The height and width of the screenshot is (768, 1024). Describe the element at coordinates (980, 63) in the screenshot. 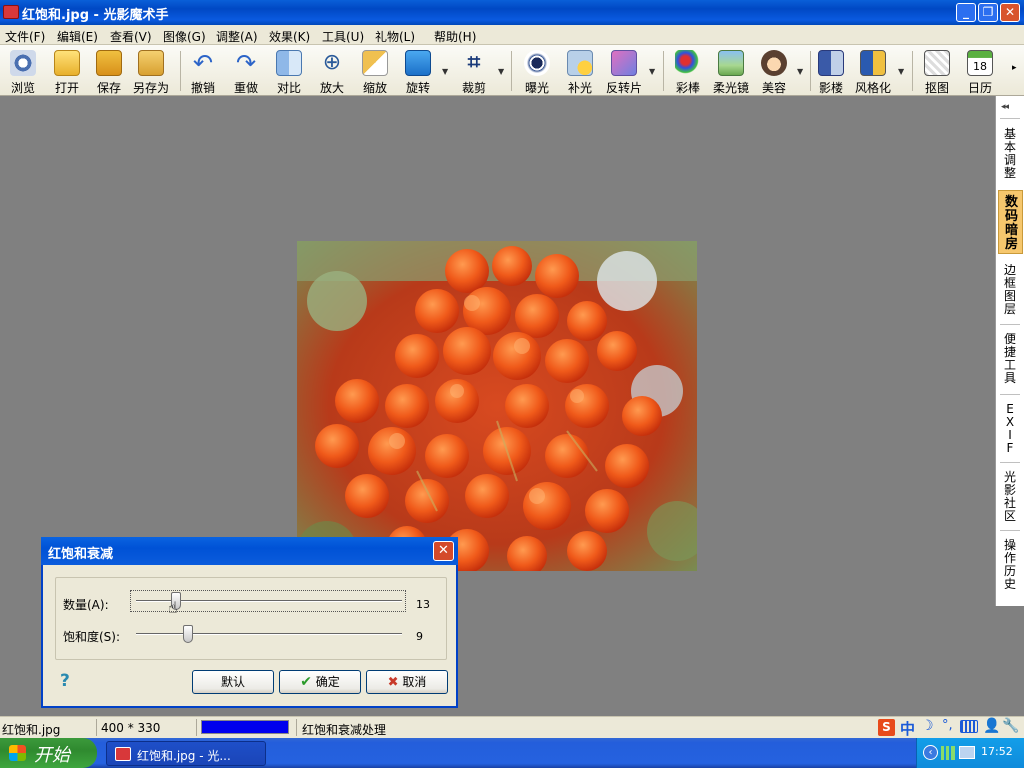

I see `calendar-icon: 18` at that location.